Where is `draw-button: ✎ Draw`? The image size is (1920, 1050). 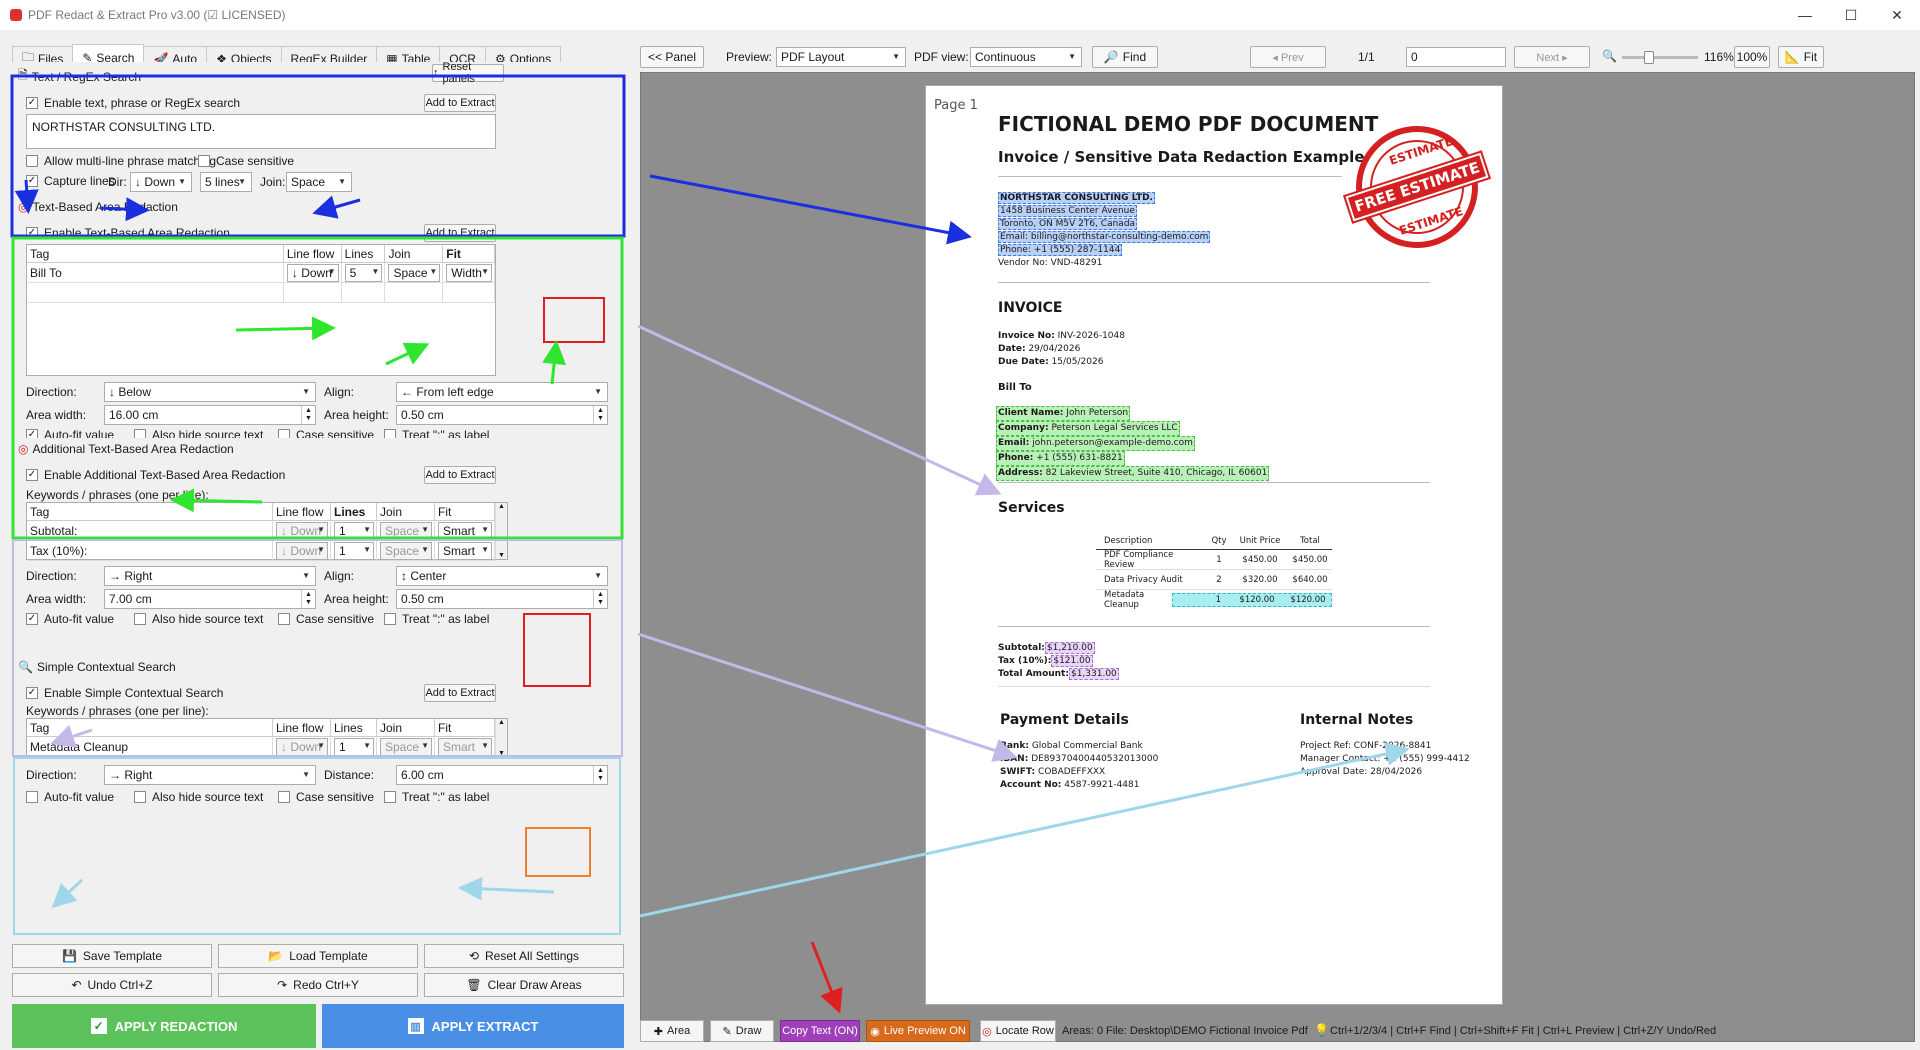
draw-button: ✎ Draw is located at coordinates (742, 1031).